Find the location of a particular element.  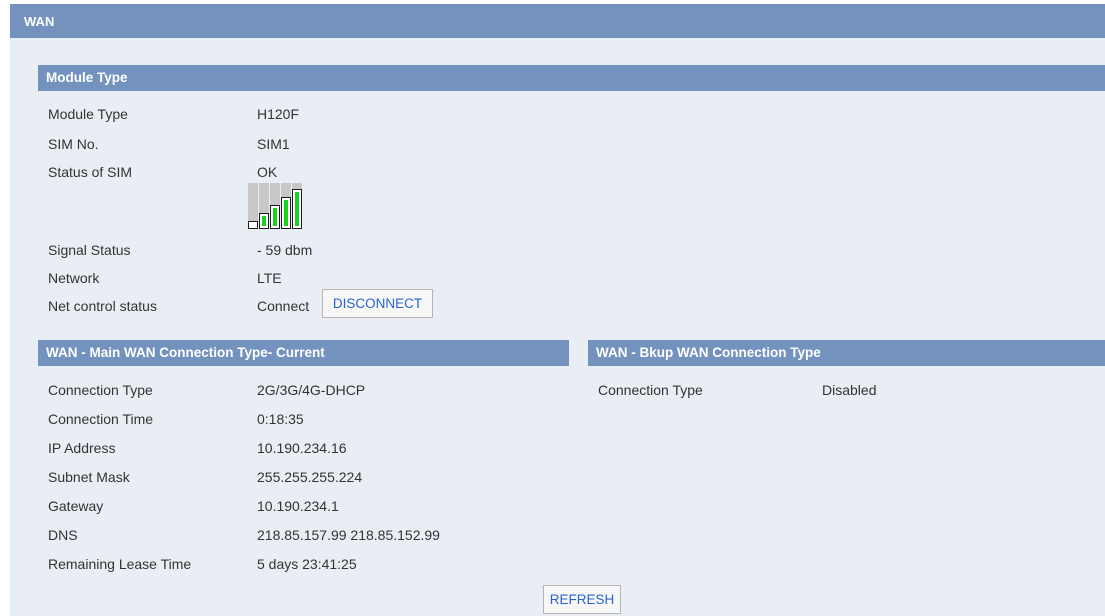

signal-bar is located at coordinates (253, 225).